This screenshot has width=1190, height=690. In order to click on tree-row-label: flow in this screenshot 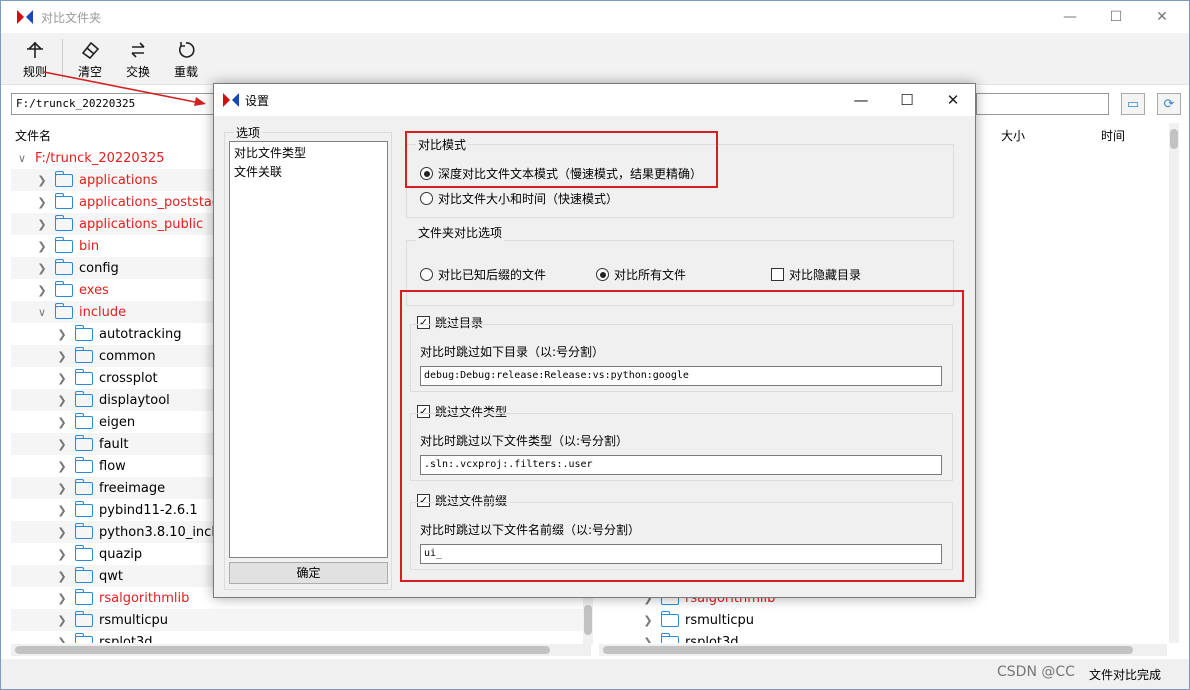, I will do `click(112, 466)`.